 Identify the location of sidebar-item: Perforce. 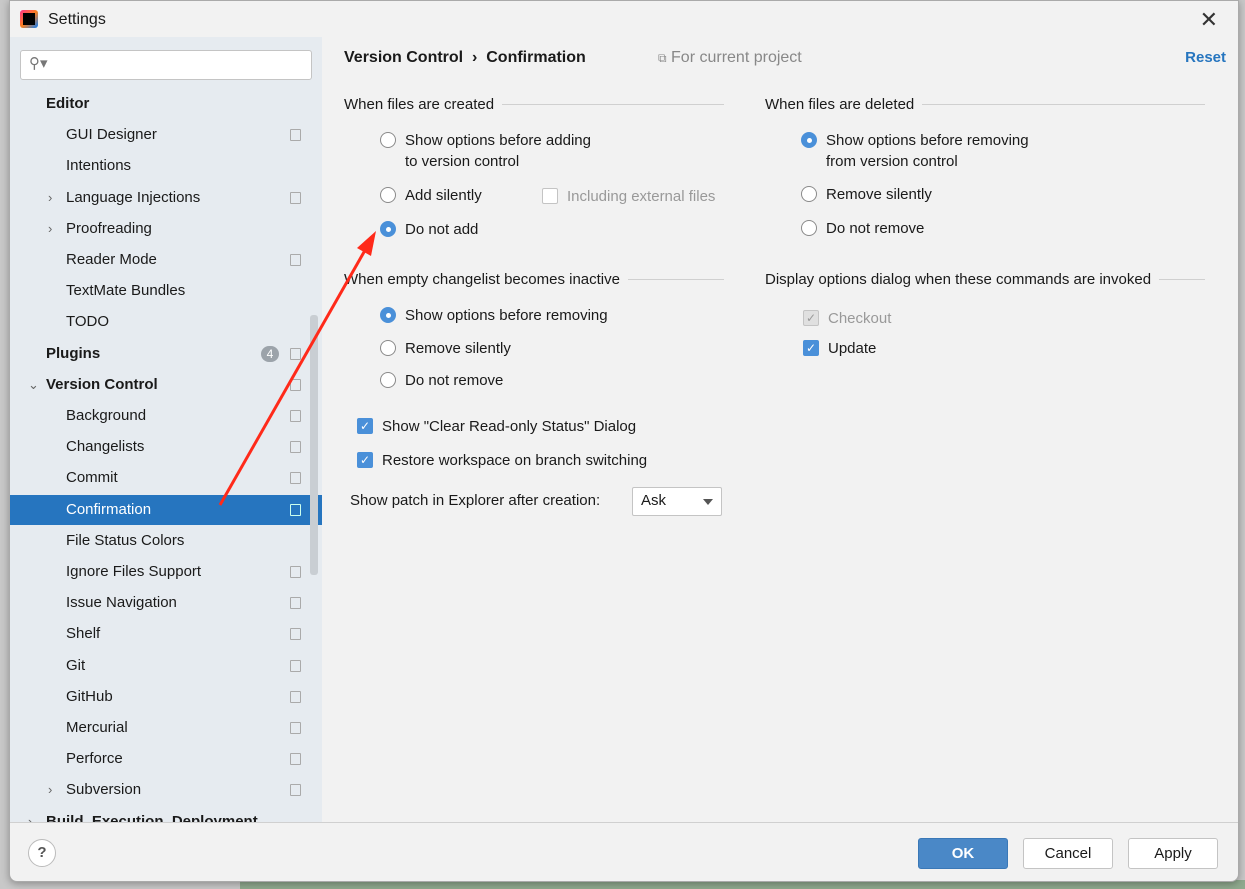
(166, 759).